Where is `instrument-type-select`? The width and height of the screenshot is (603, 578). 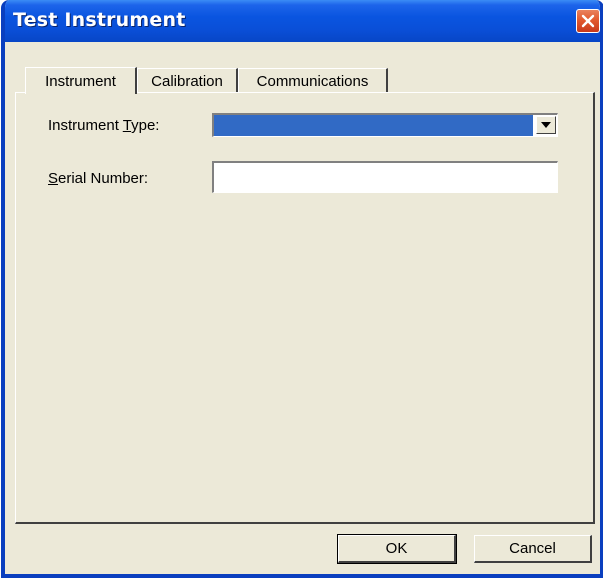
instrument-type-select is located at coordinates (385, 125).